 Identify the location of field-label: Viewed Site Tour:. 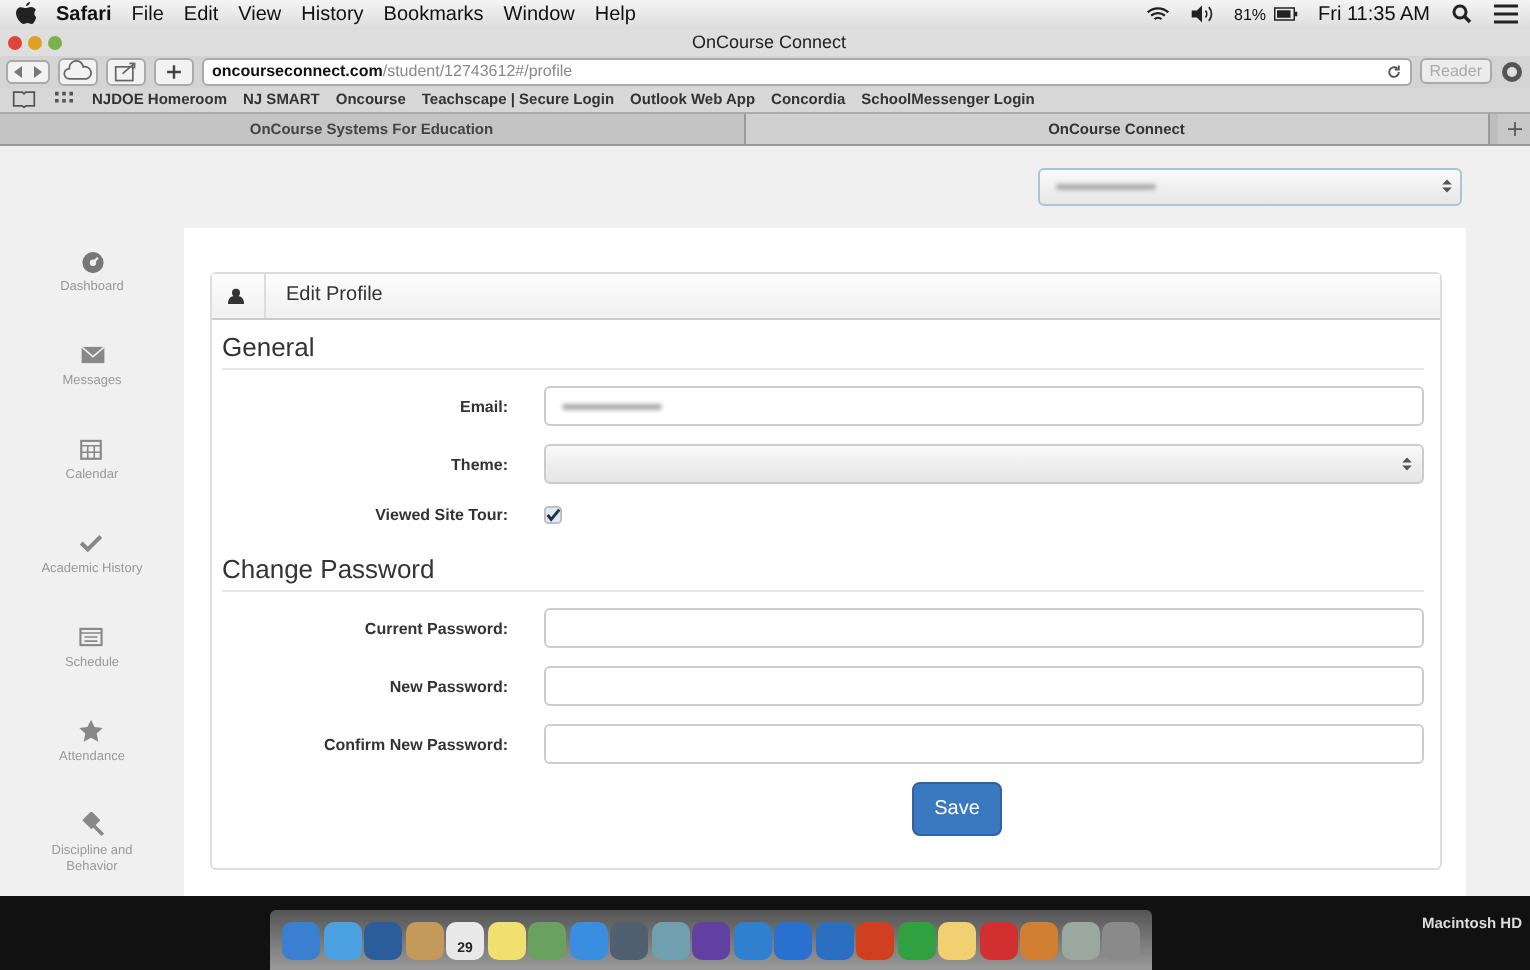
(440, 515).